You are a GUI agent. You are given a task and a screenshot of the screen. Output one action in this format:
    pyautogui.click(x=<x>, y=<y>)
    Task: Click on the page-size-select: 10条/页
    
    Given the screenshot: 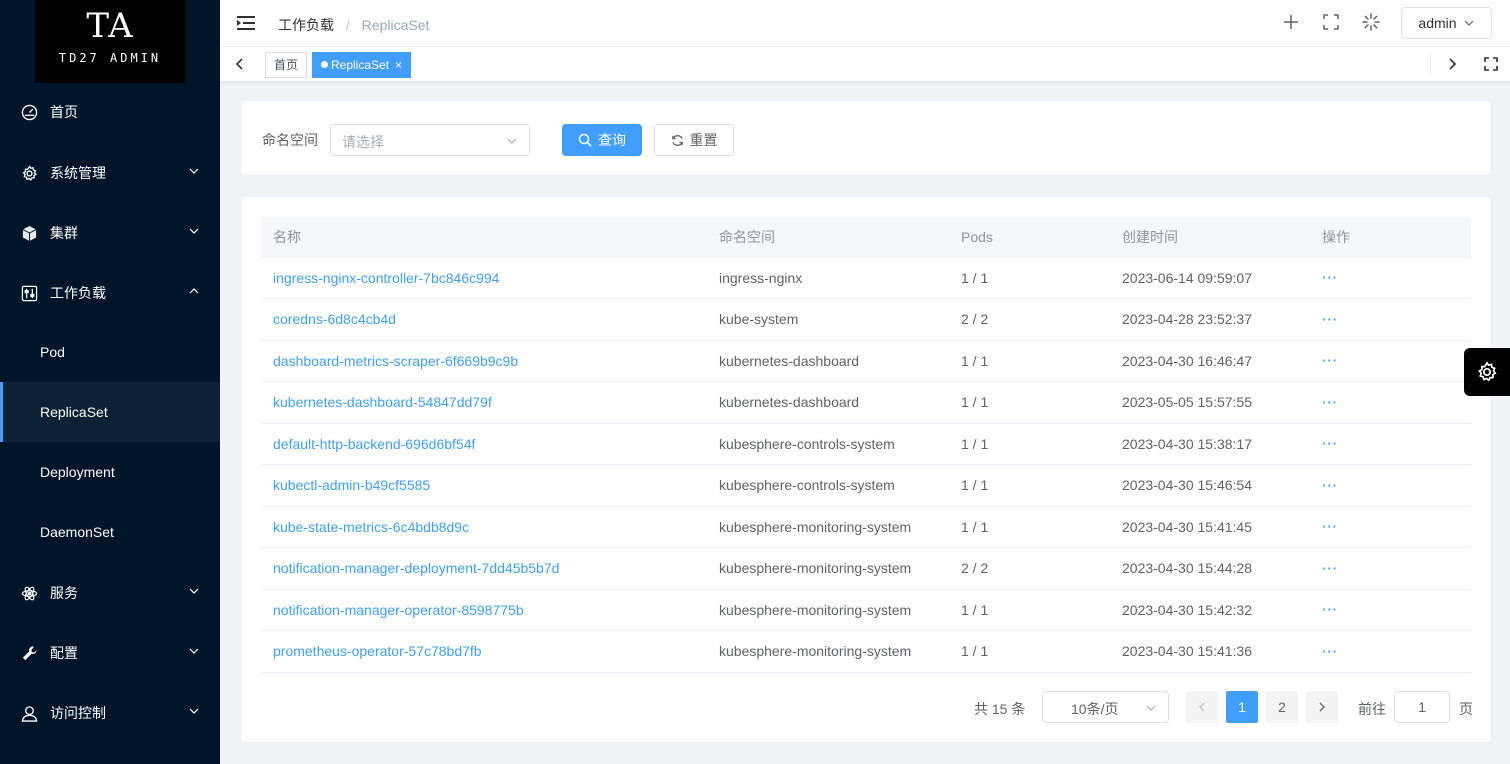 What is the action you would take?
    pyautogui.click(x=1105, y=707)
    